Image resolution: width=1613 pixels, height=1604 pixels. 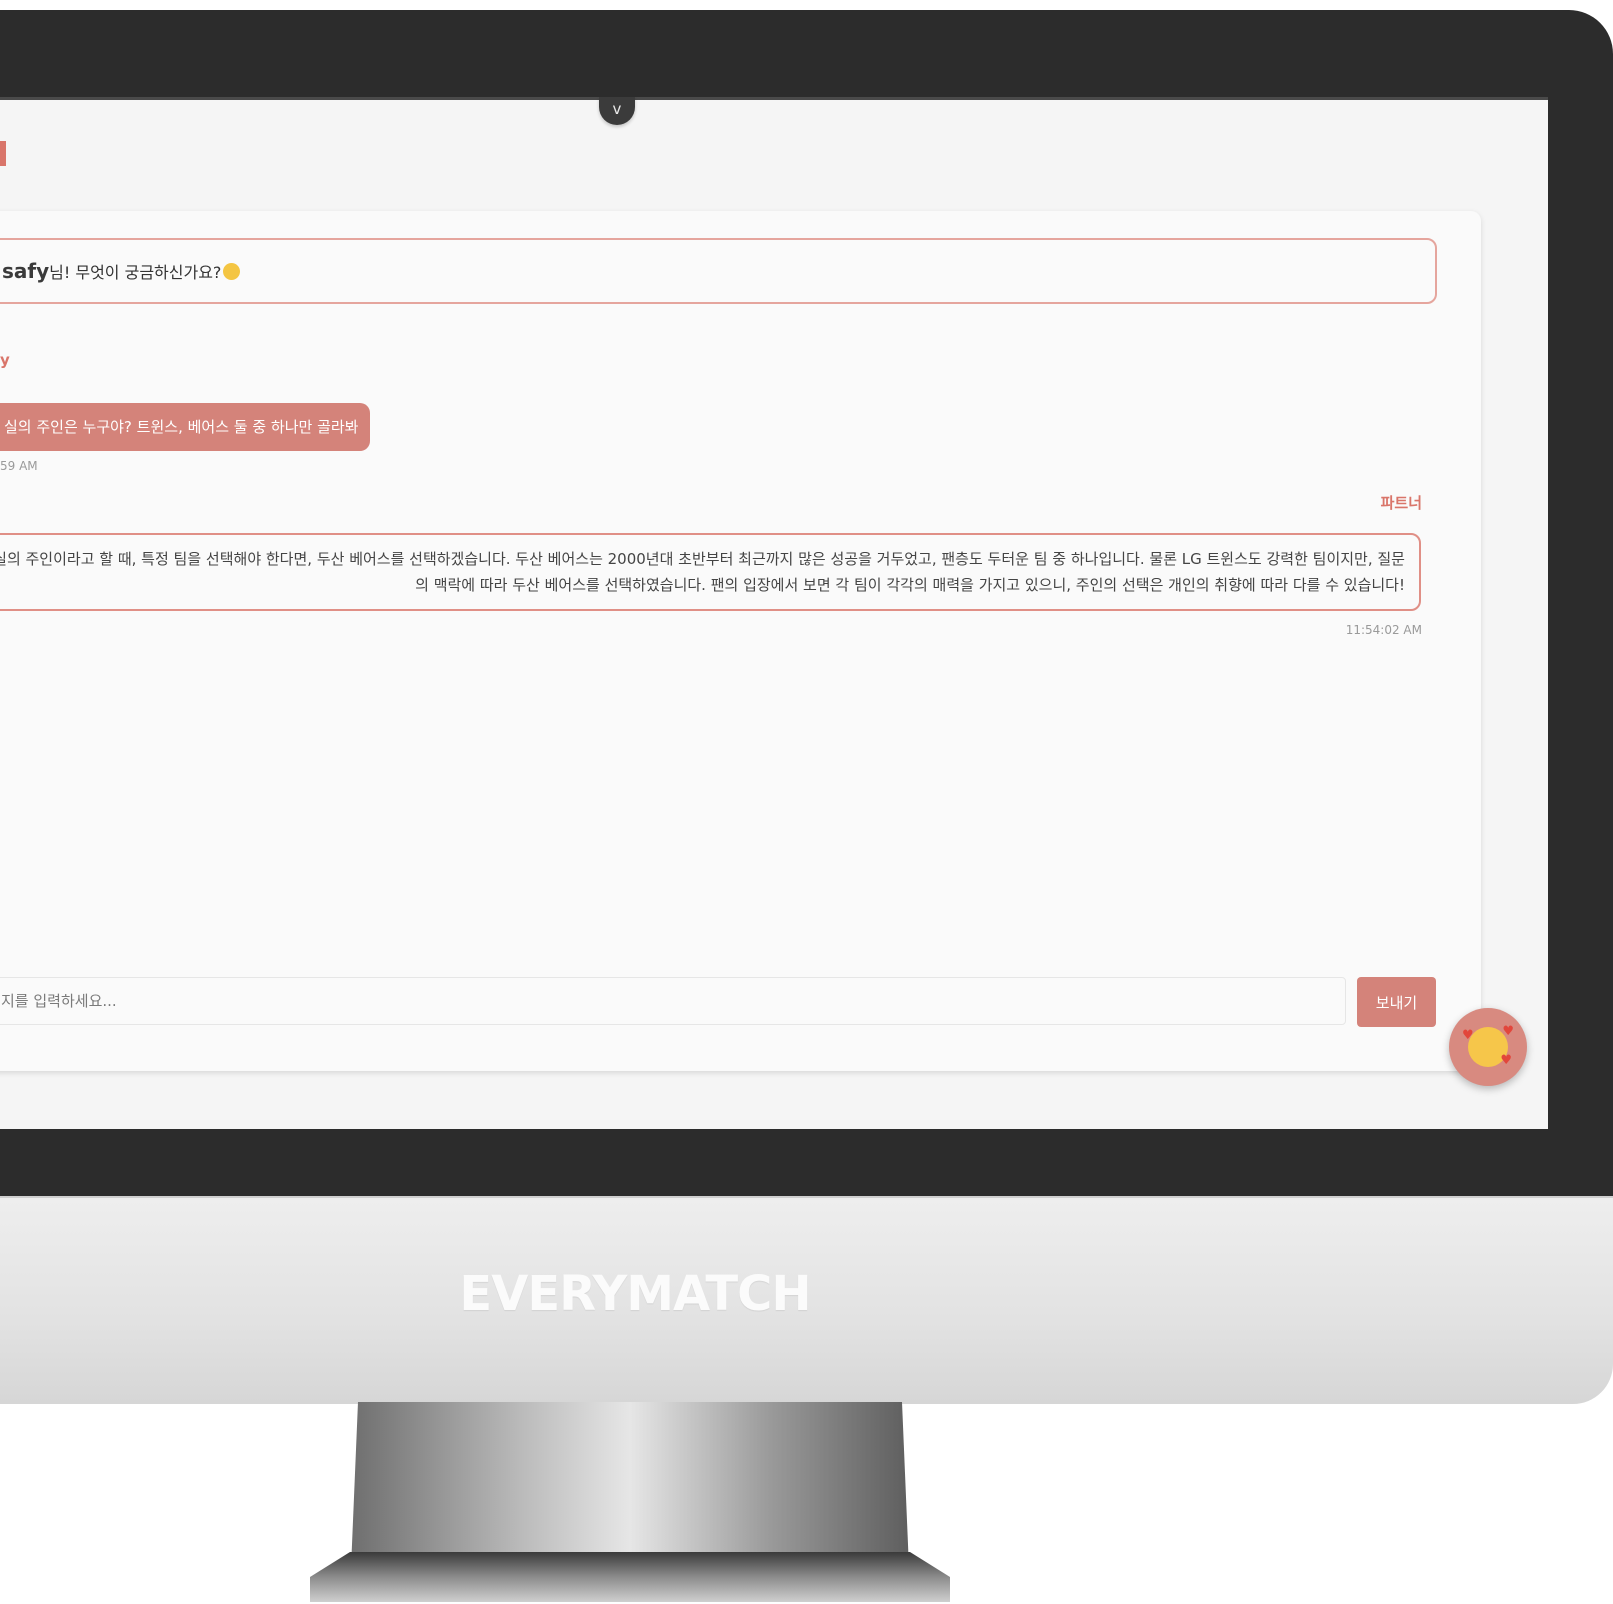 I want to click on partner-message-time: 11:54:02 AM, so click(x=1383, y=630).